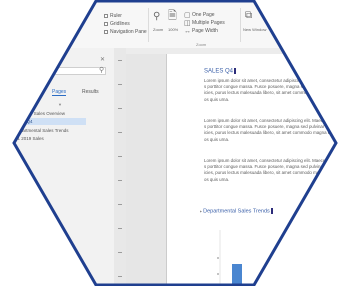 The image size is (350, 286). I want to click on chevron-down-icon: ▼, so click(60, 104).